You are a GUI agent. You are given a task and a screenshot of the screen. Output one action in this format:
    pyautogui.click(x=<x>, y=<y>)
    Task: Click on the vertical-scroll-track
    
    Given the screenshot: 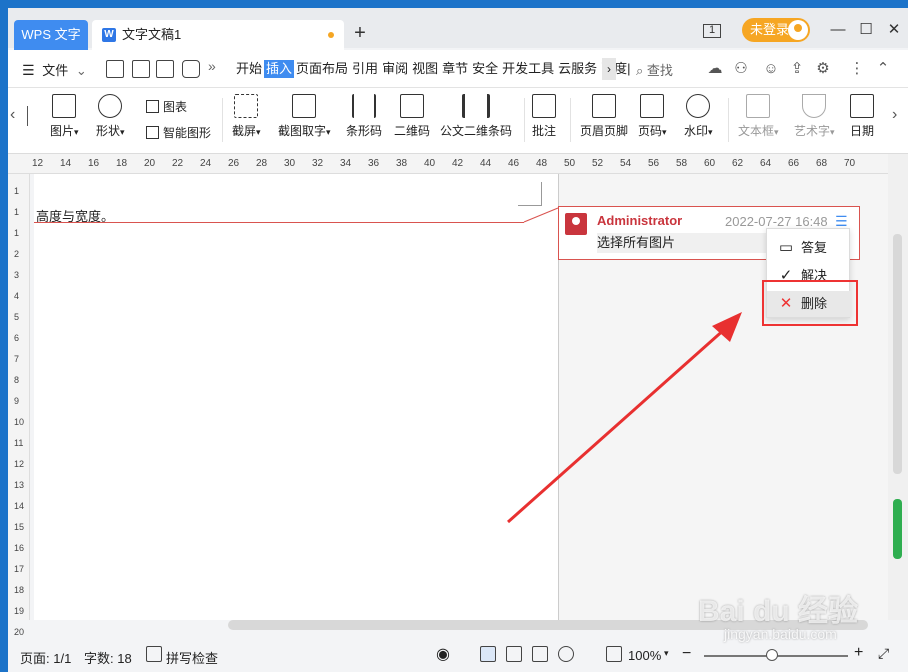 What is the action you would take?
    pyautogui.click(x=897, y=354)
    